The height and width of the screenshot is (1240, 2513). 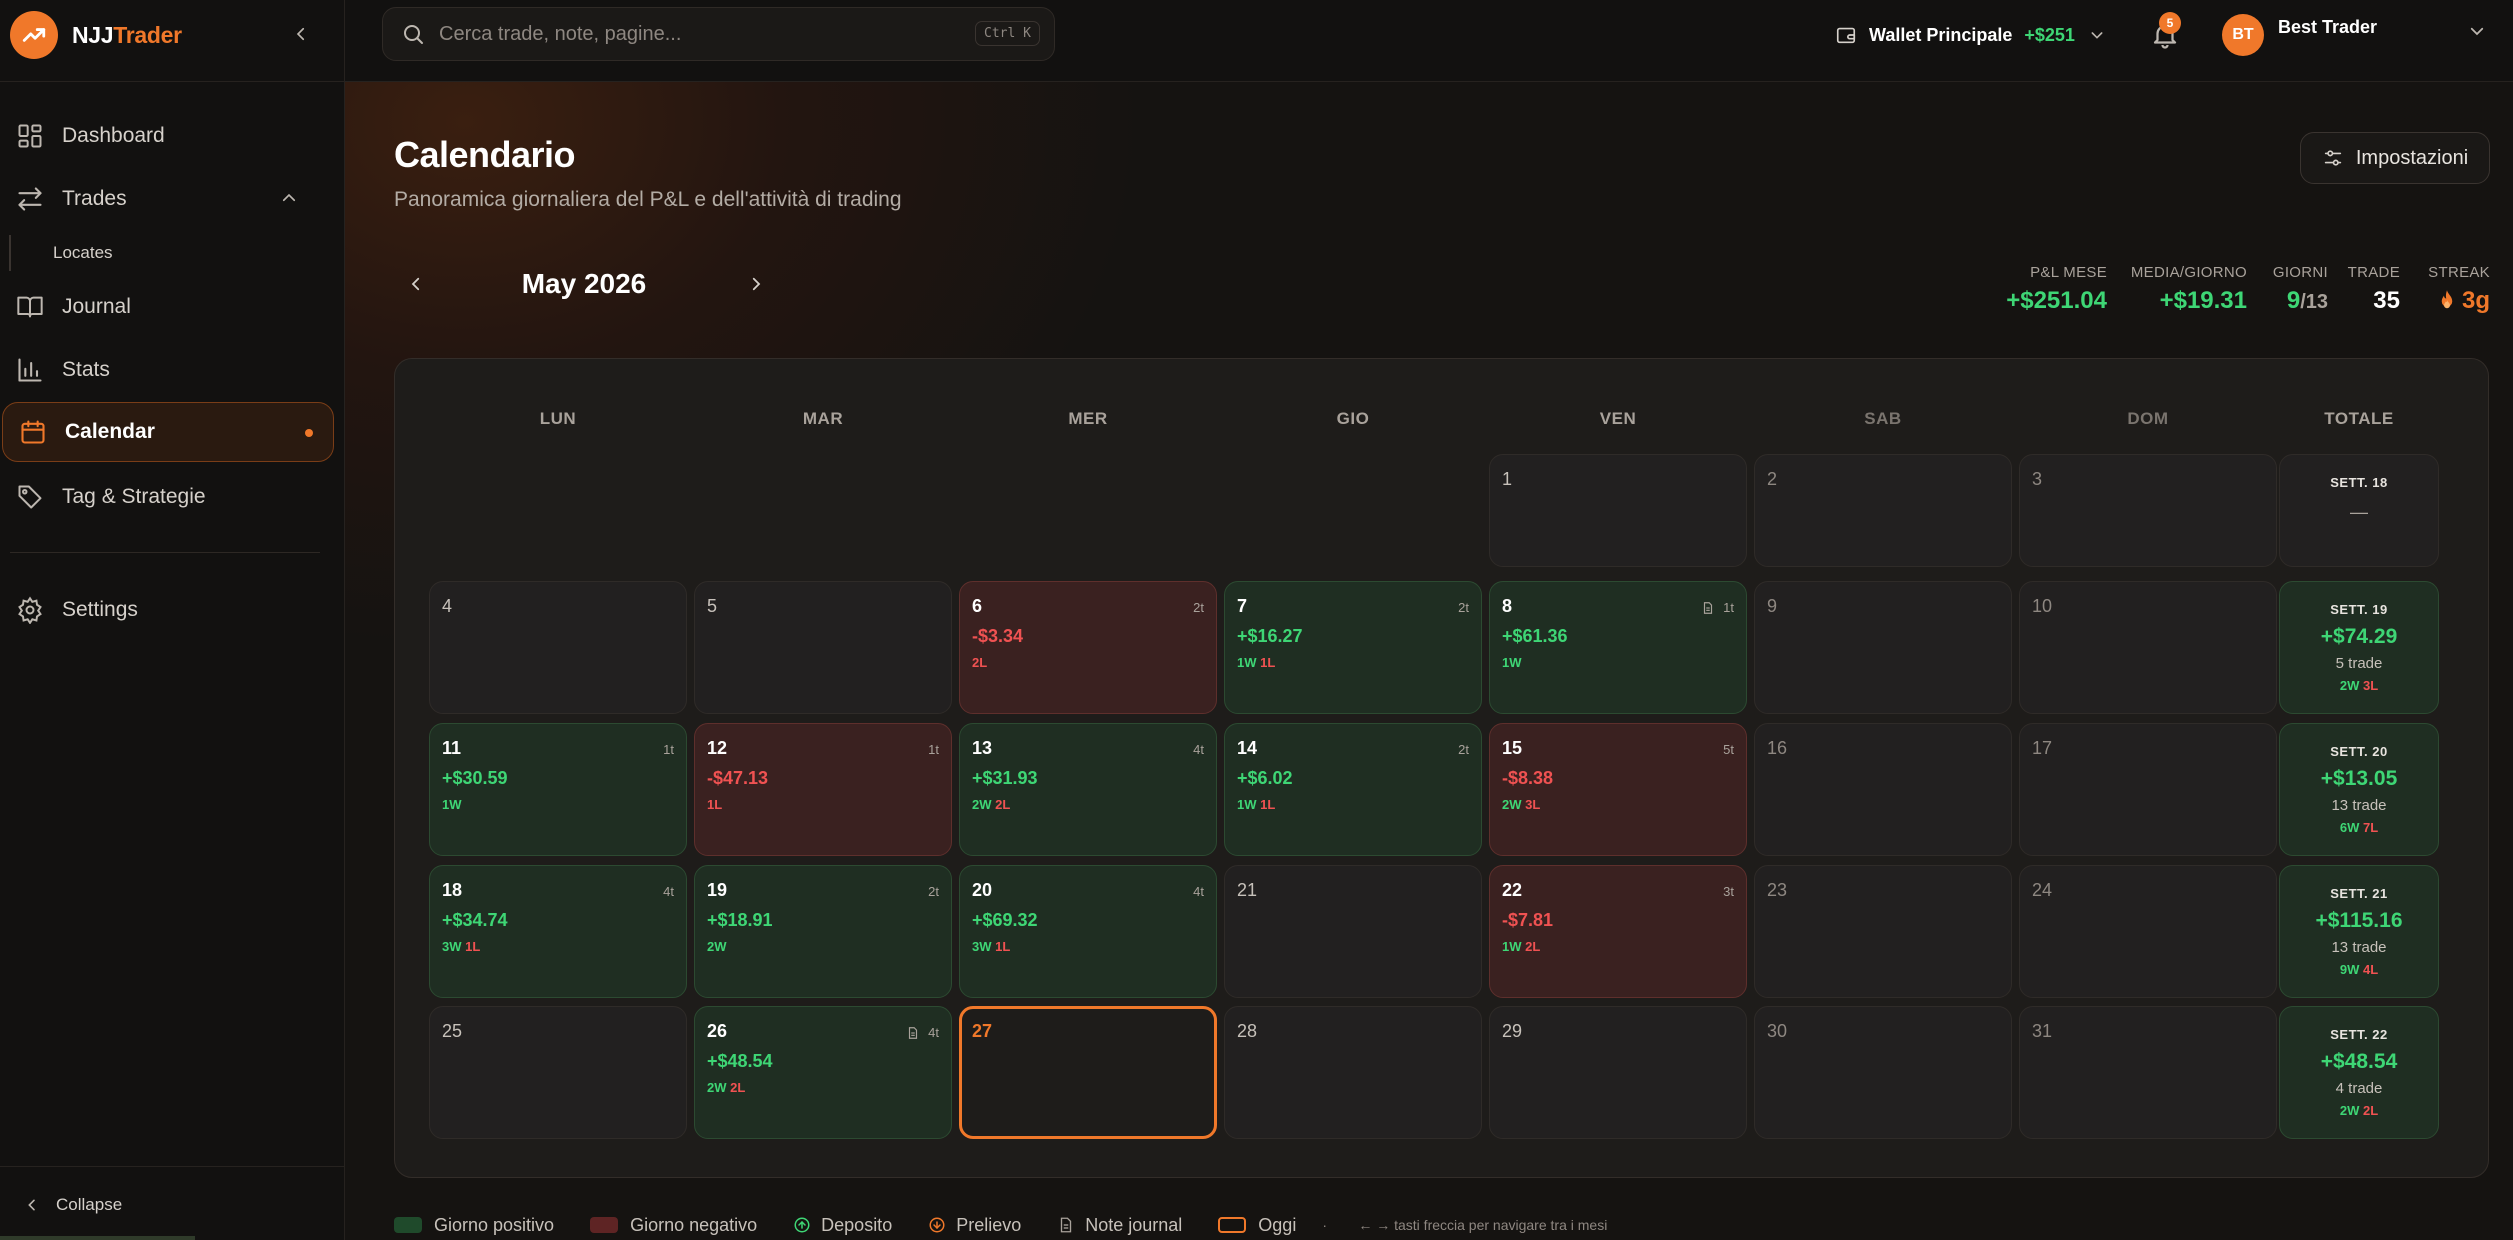 I want to click on day-cell: 11 1t +$30.59 1W, so click(x=558, y=789).